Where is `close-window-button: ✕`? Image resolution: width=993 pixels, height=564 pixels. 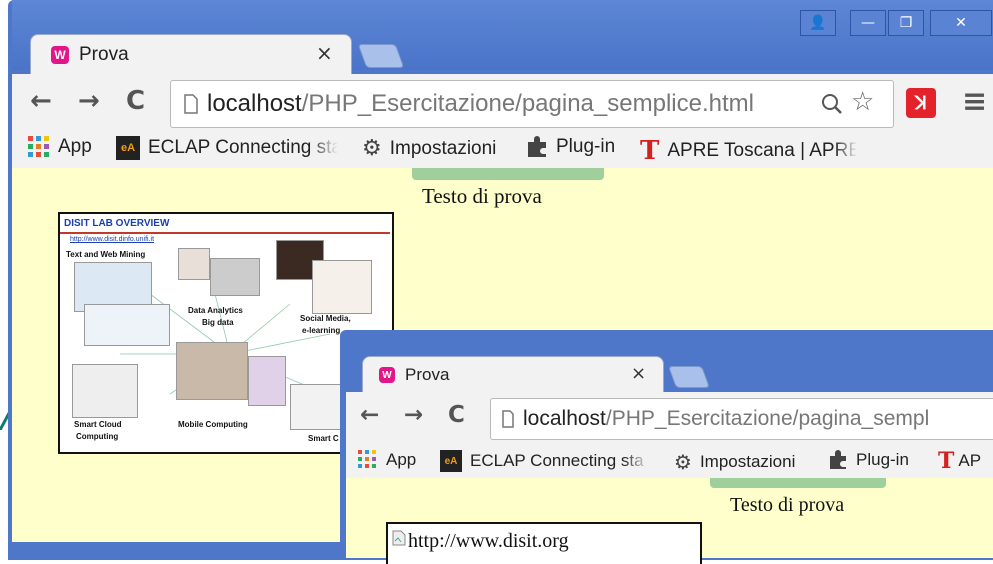
close-window-button: ✕ is located at coordinates (961, 23).